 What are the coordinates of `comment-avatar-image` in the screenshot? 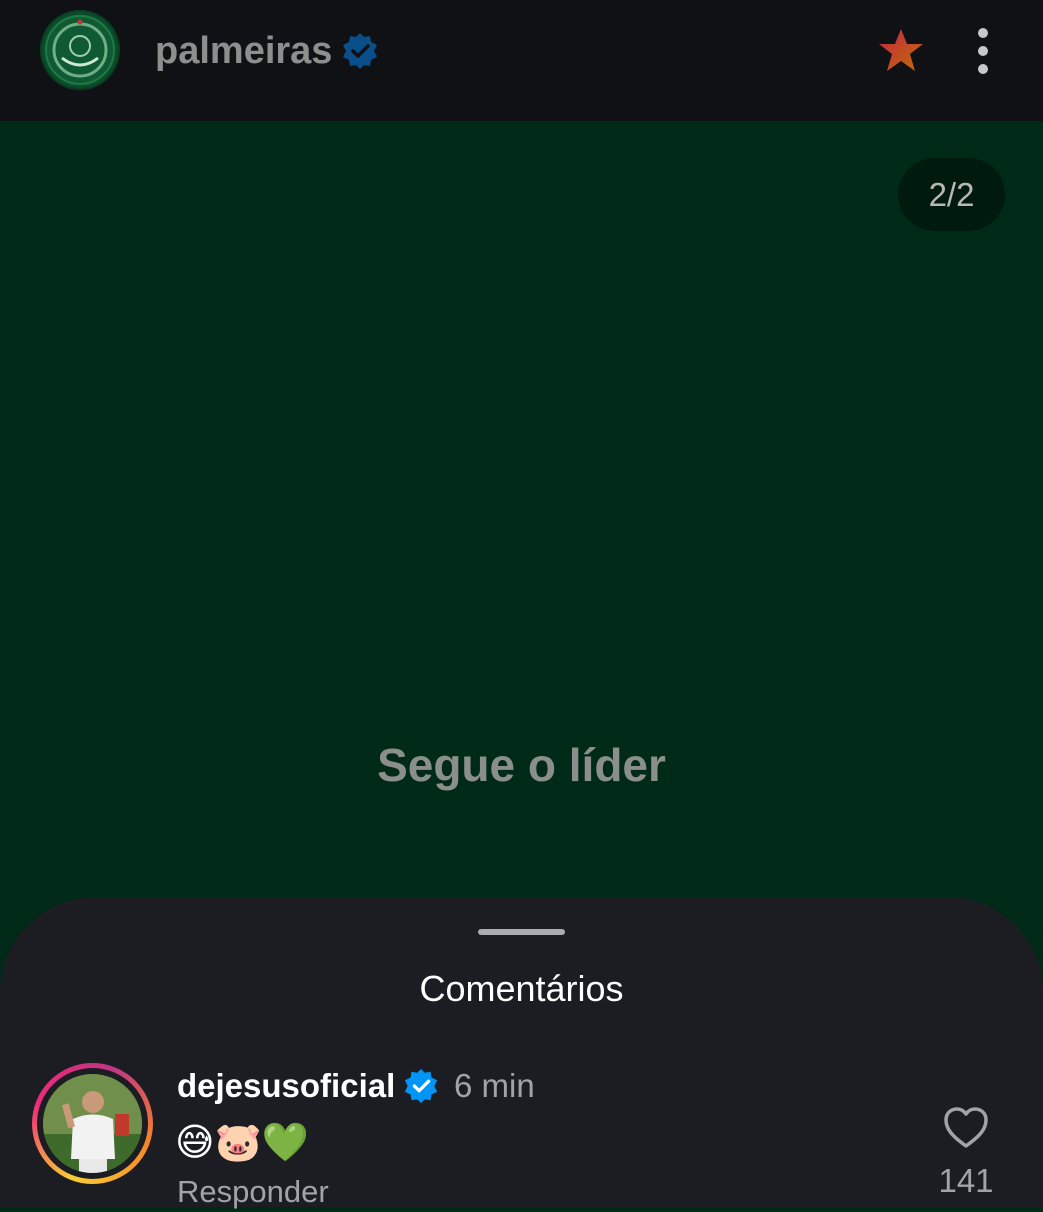 It's located at (92, 1123).